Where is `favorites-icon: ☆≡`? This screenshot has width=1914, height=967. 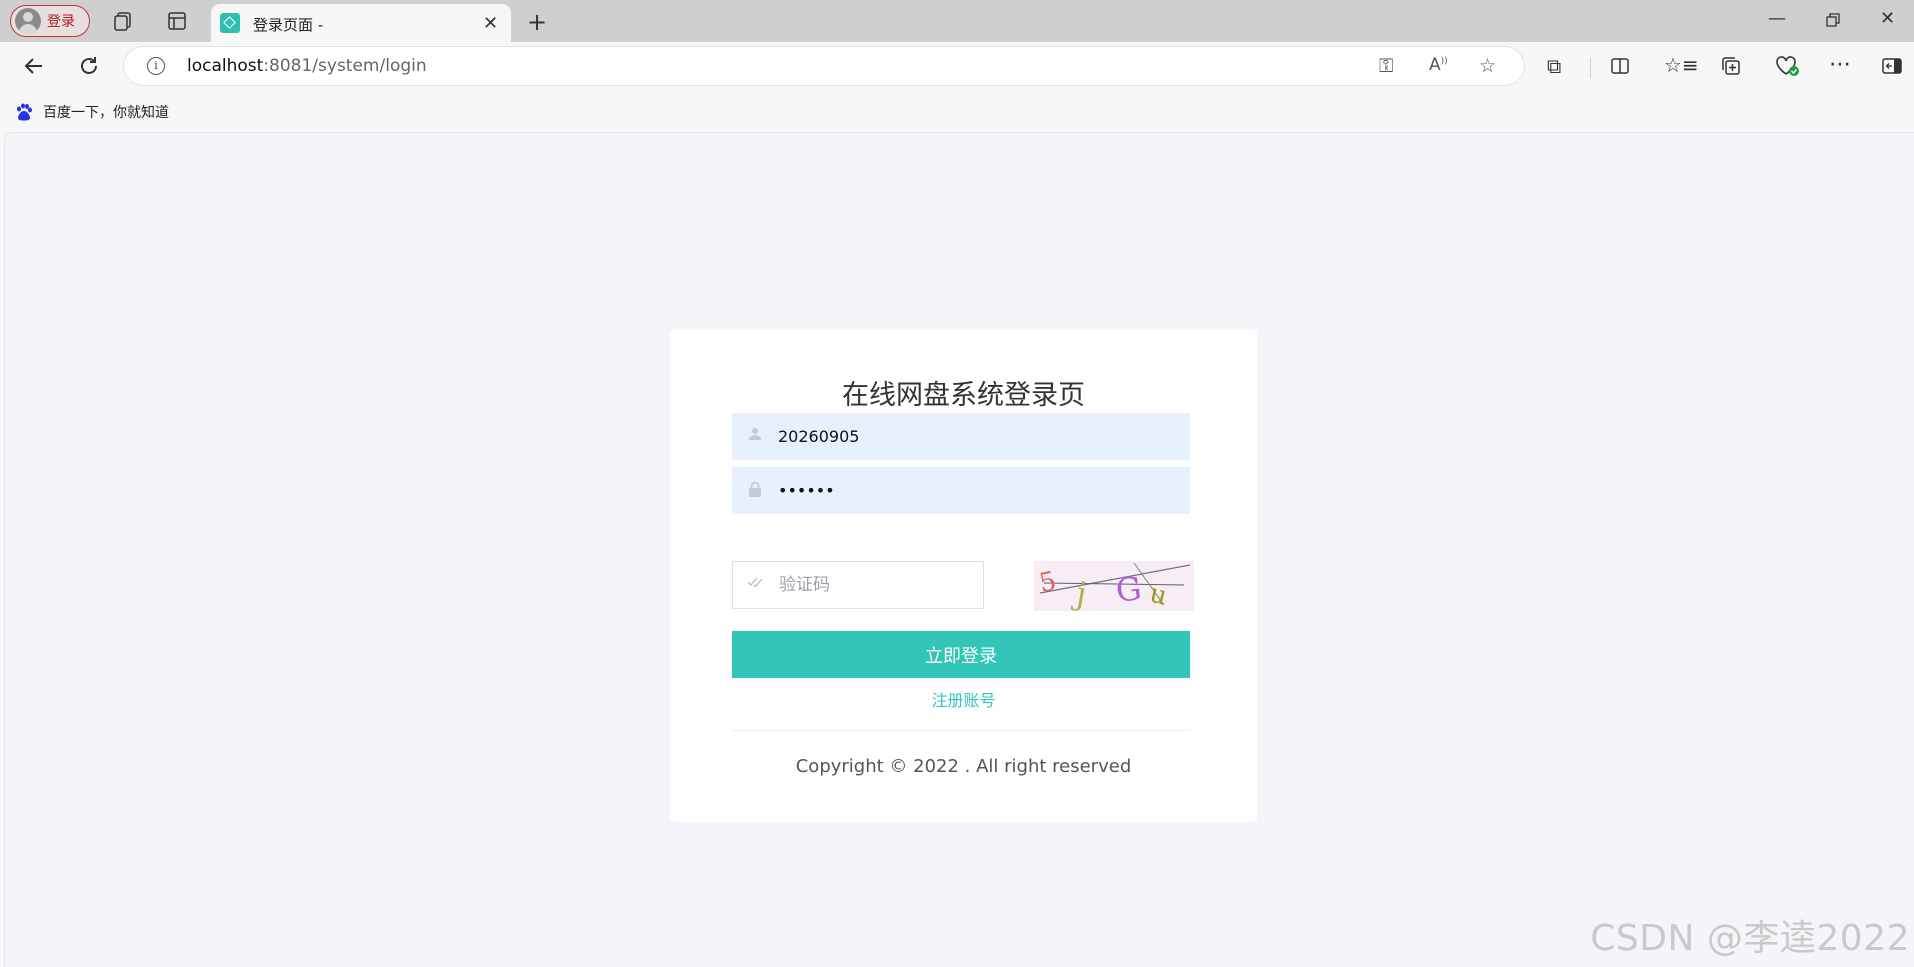
favorites-icon: ☆≡ is located at coordinates (1681, 65).